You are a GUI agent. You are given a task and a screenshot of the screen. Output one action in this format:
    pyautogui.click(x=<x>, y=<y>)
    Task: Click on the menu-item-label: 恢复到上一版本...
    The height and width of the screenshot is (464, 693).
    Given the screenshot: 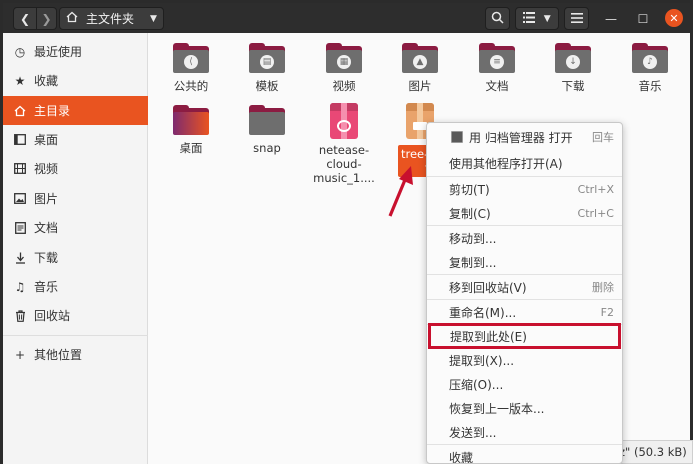 What is the action you would take?
    pyautogui.click(x=497, y=408)
    